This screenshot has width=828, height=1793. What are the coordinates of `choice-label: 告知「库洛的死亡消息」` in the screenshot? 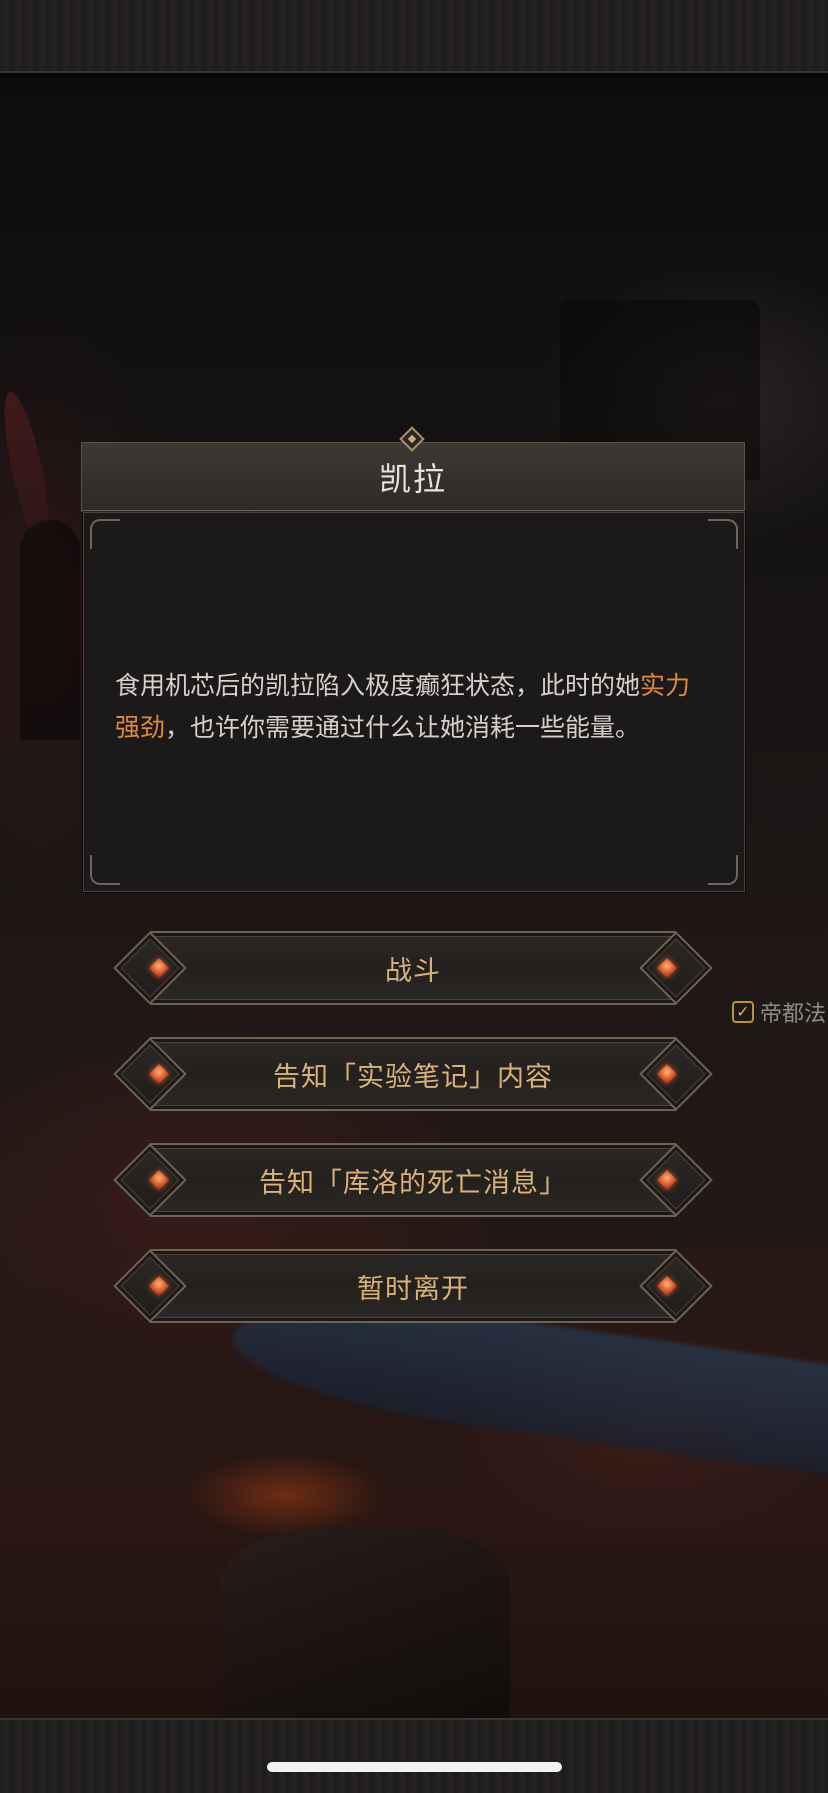 It's located at (413, 1183).